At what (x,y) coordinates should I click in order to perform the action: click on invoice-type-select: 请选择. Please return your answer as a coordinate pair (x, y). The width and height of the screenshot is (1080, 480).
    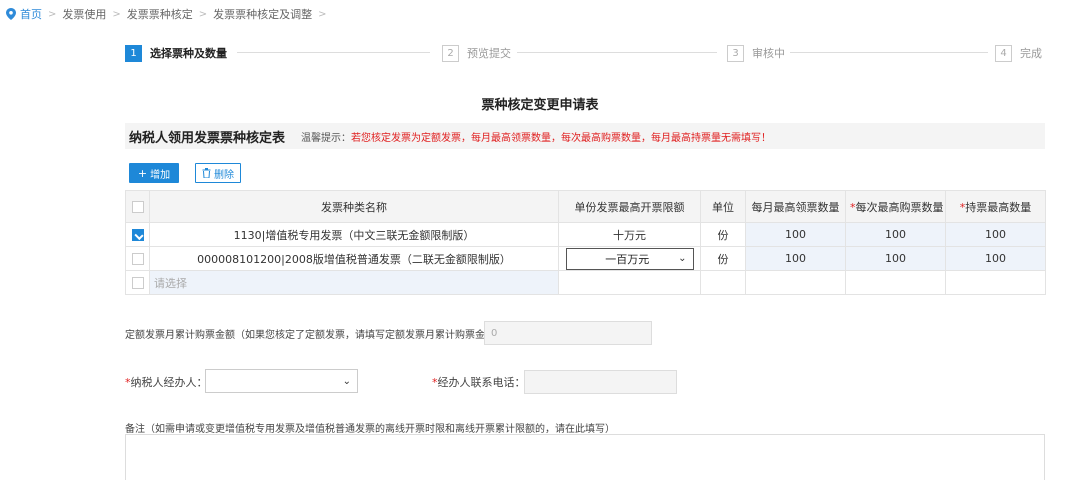
    Looking at the image, I should click on (354, 282).